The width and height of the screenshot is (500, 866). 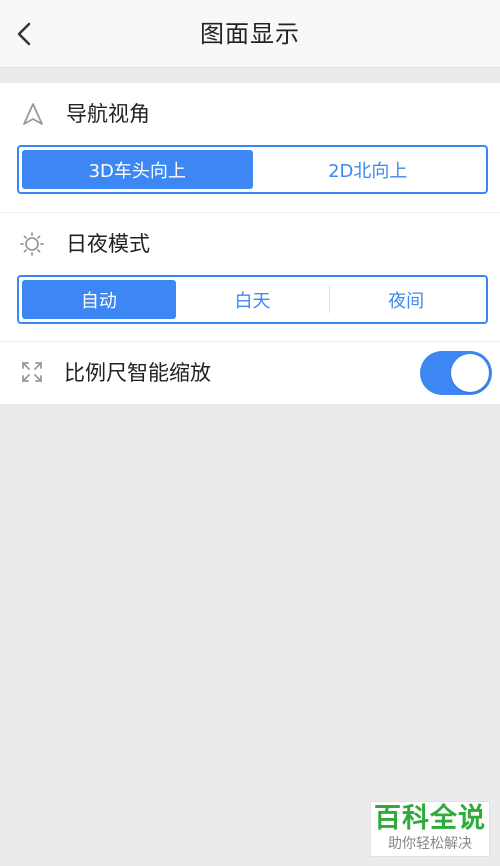 I want to click on nav-angle-title: 导航视角, so click(x=108, y=114).